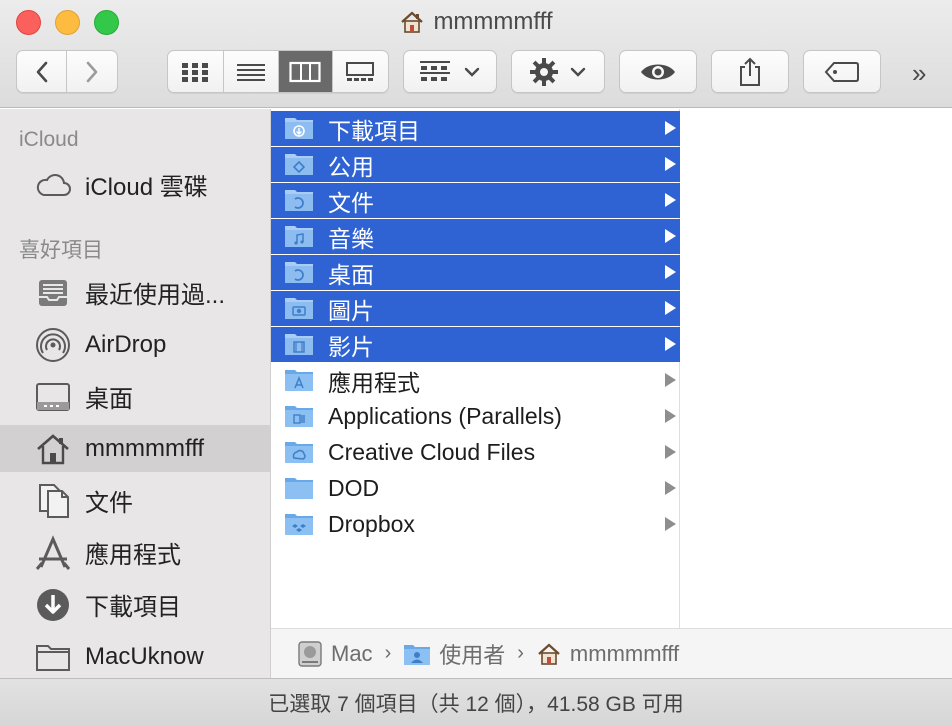 This screenshot has width=952, height=726. I want to click on sidebar-item-desktop: 桌面, so click(135, 396).